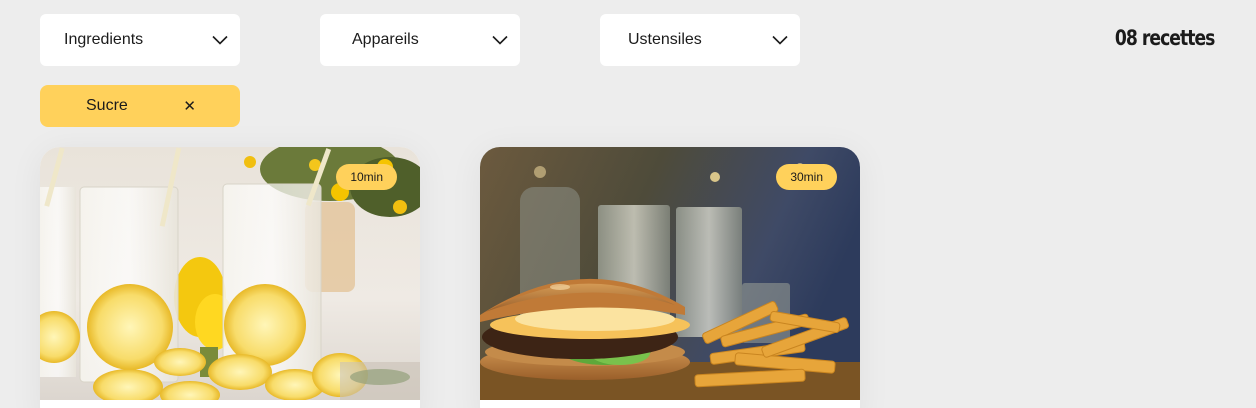  I want to click on selected-tag-label: Sucre, so click(107, 105).